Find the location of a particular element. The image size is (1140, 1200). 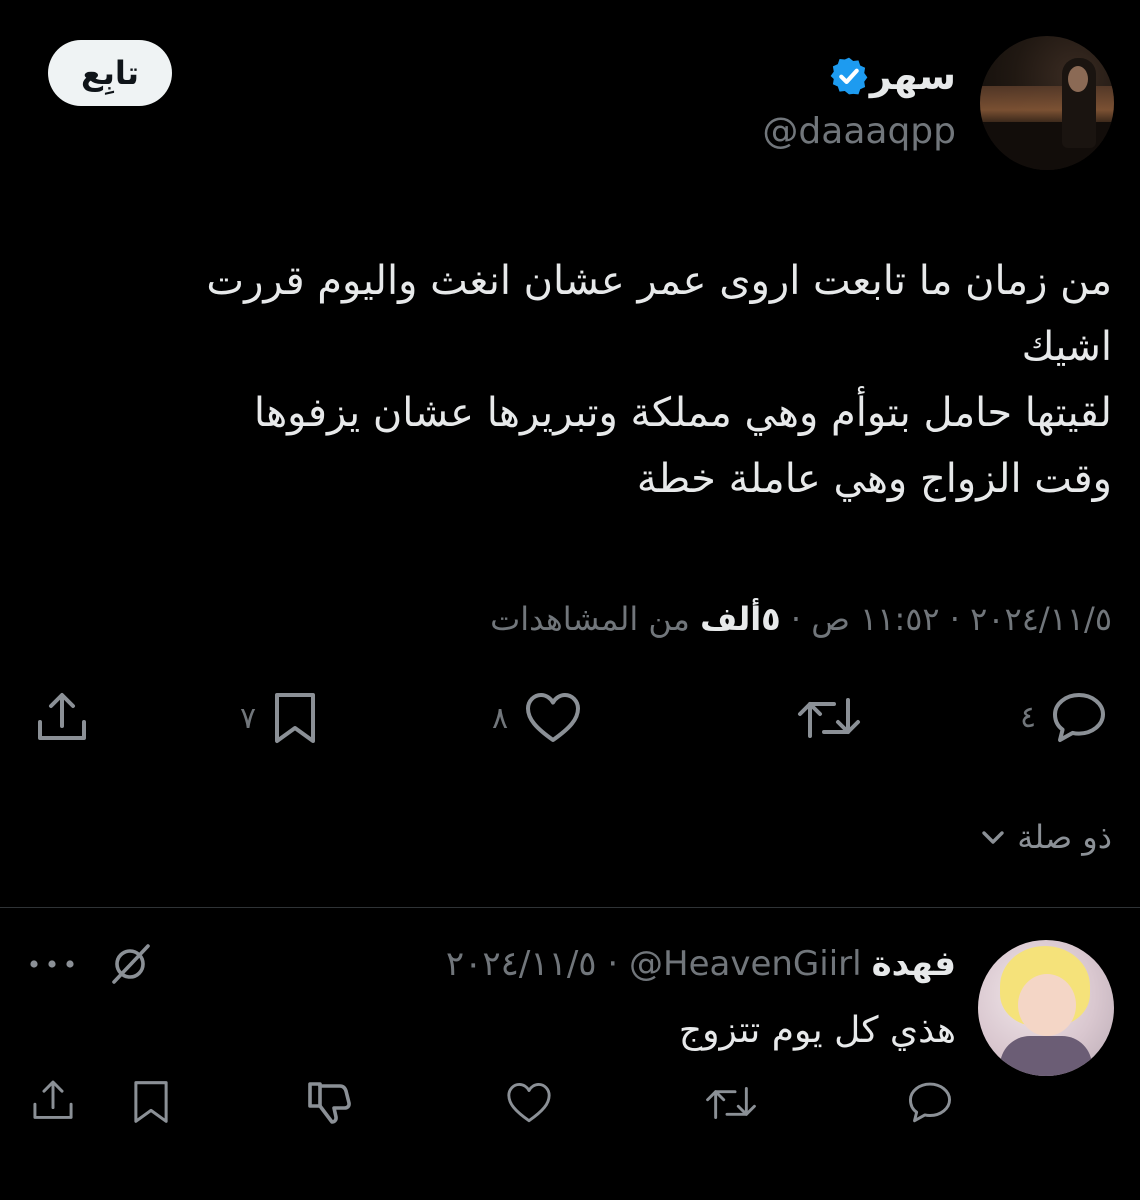

reply-dislike-action is located at coordinates (329, 1104).